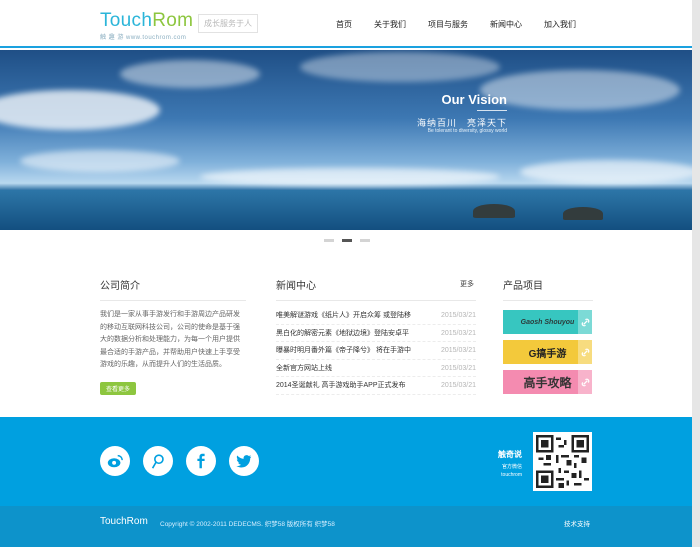 Image resolution: width=700 pixels, height=547 pixels. I want to click on news-item: 曝暴时明月番外篇《帝子降兮》 将在手游中 2015/03/21, so click(376, 351).